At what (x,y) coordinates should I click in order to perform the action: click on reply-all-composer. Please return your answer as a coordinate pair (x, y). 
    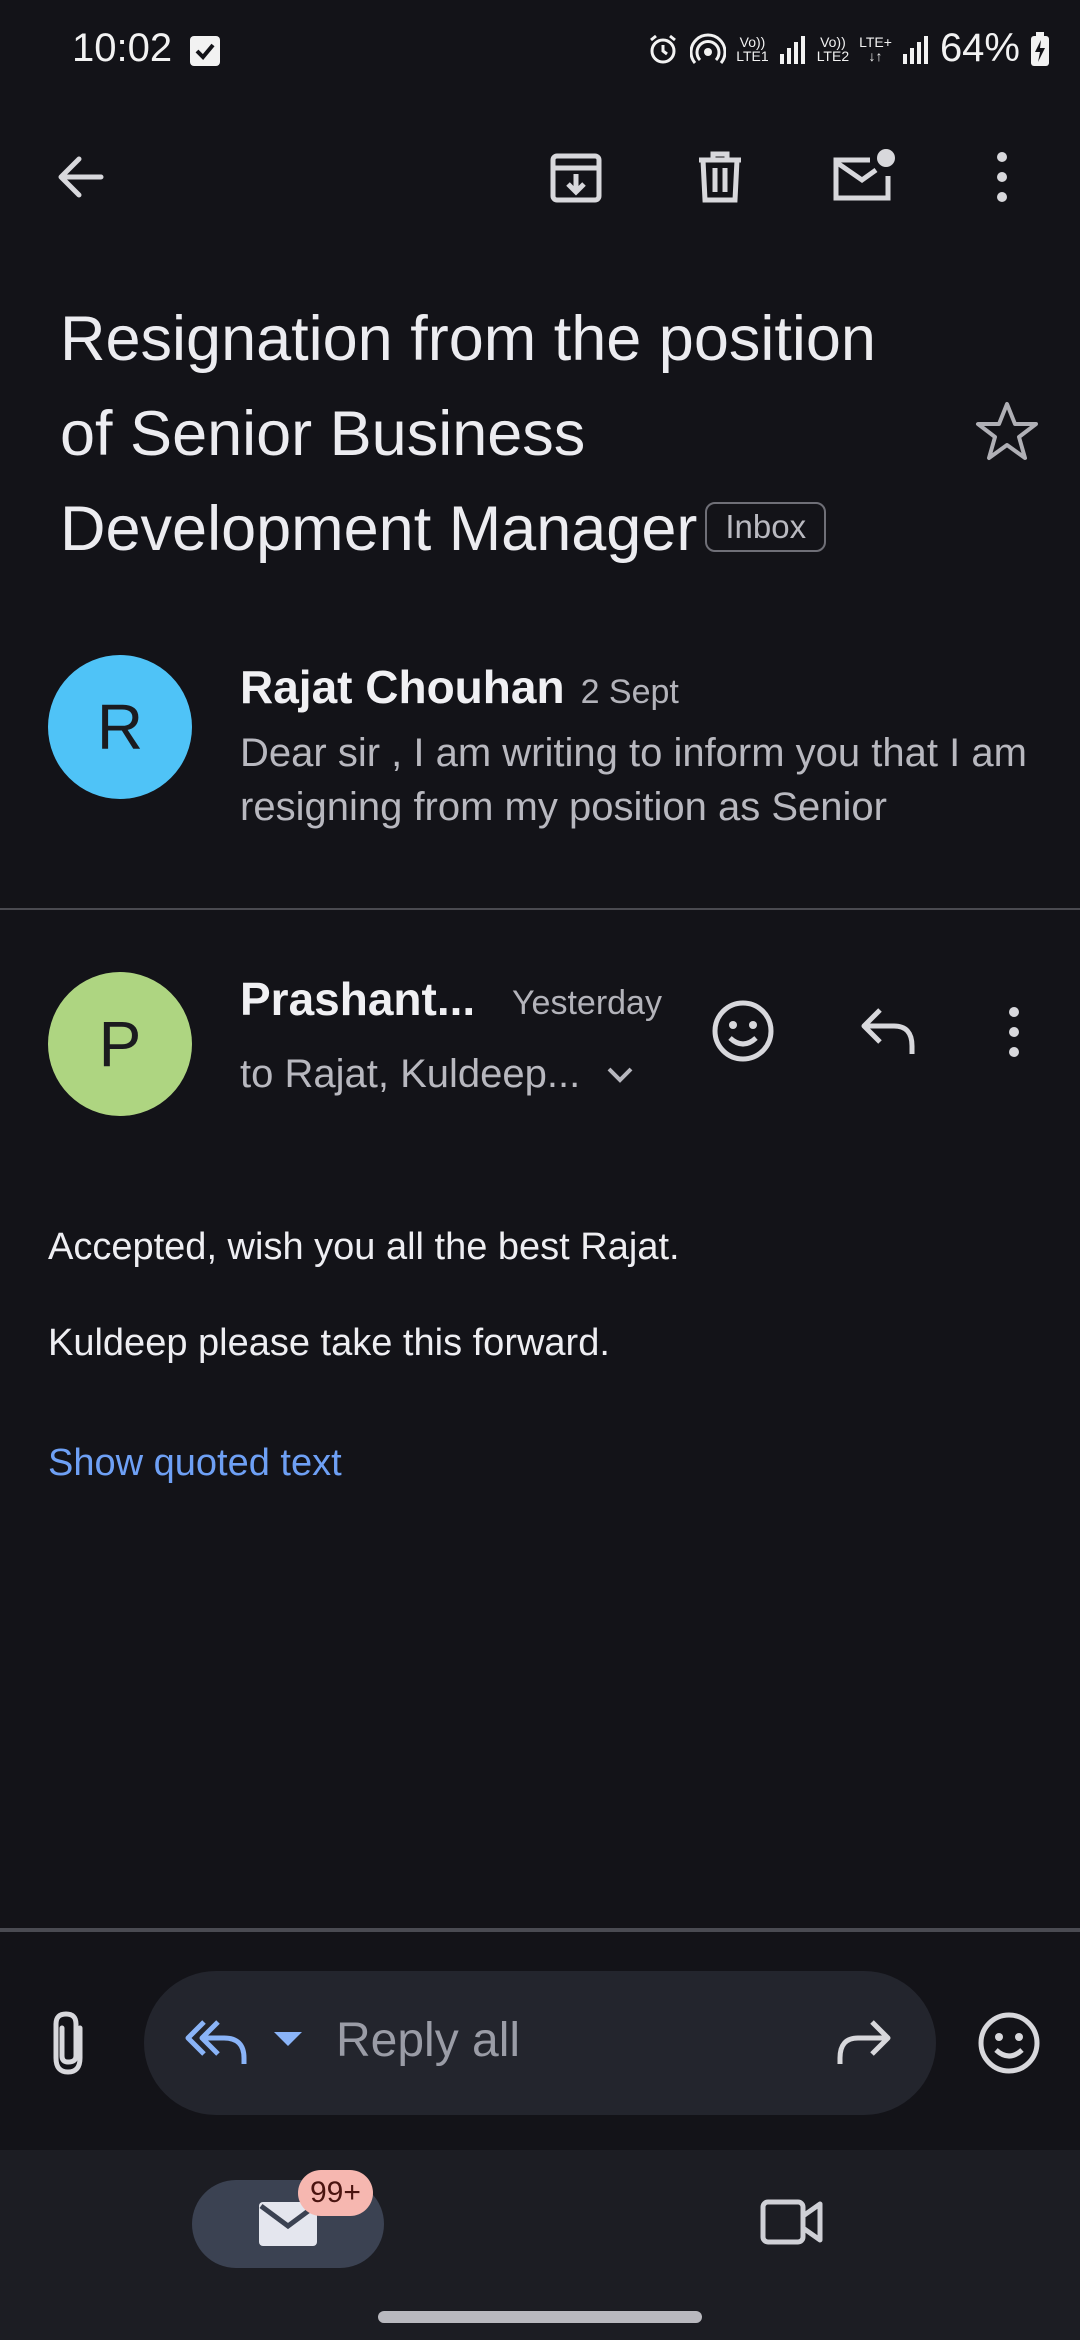
    Looking at the image, I should click on (540, 2043).